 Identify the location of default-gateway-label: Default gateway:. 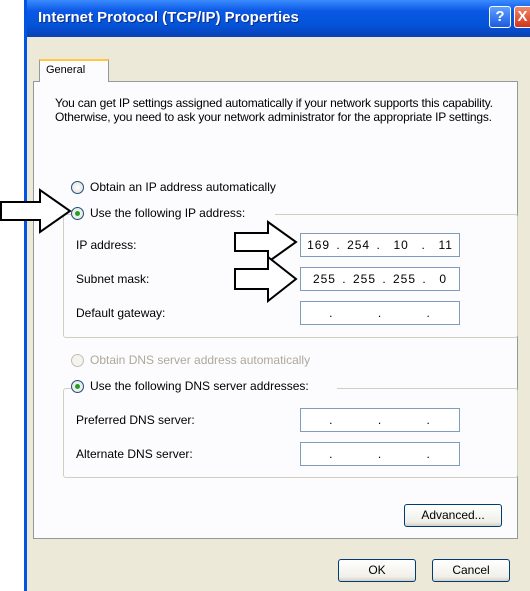
(121, 313).